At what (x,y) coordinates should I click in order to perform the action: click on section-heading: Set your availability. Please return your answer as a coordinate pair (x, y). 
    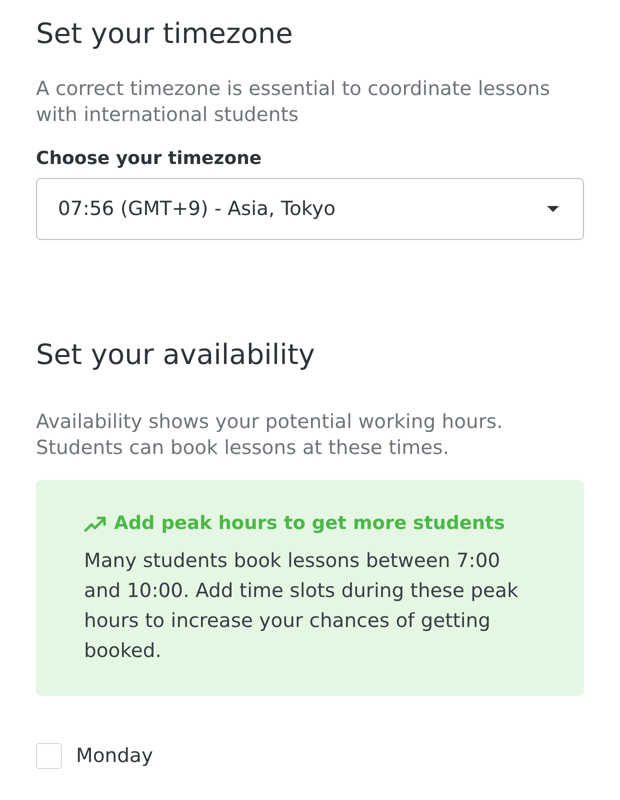
    Looking at the image, I should click on (176, 355).